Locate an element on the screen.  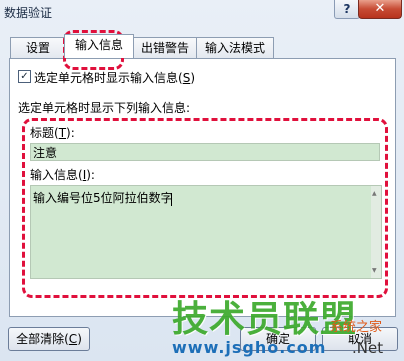
help-button: ? is located at coordinates (347, 9).